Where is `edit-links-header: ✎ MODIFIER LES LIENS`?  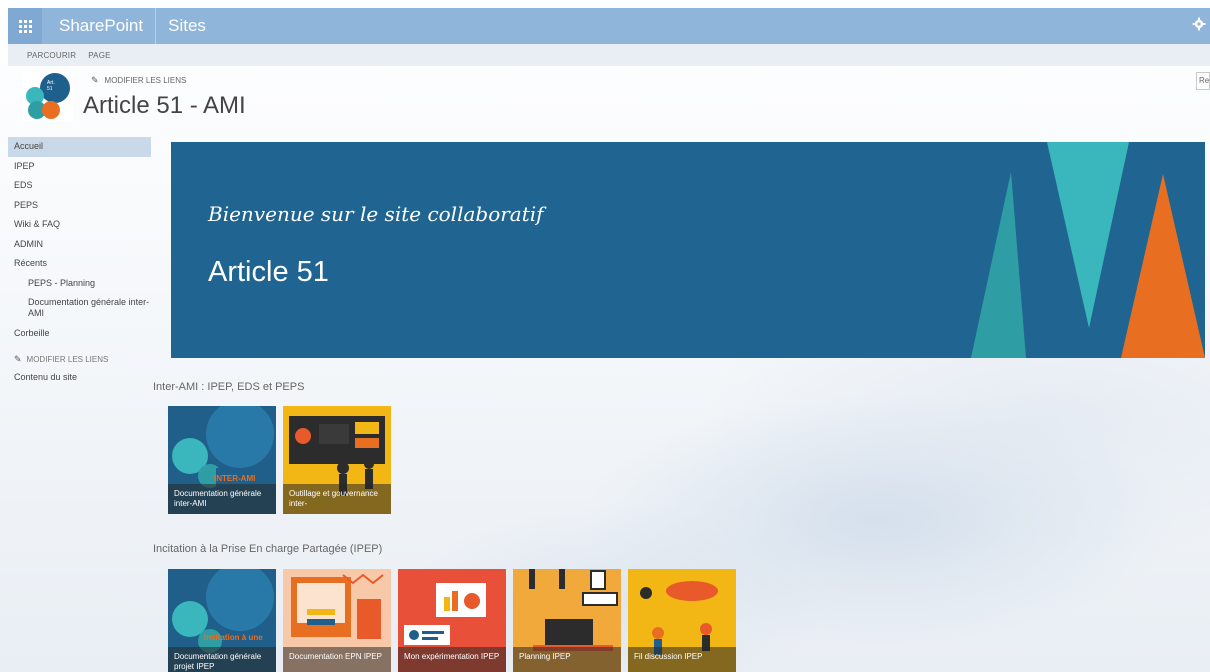 edit-links-header: ✎ MODIFIER LES LIENS is located at coordinates (138, 80).